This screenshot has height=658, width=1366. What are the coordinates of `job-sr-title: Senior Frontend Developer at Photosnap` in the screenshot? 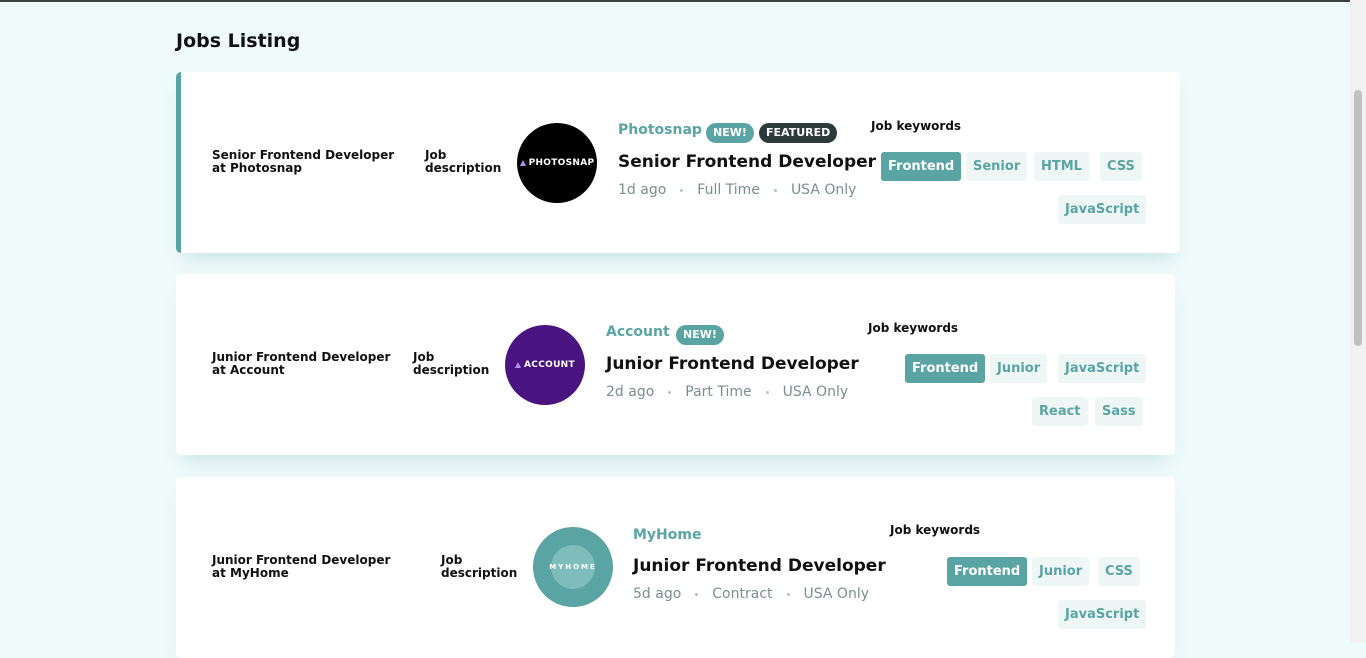 It's located at (303, 161).